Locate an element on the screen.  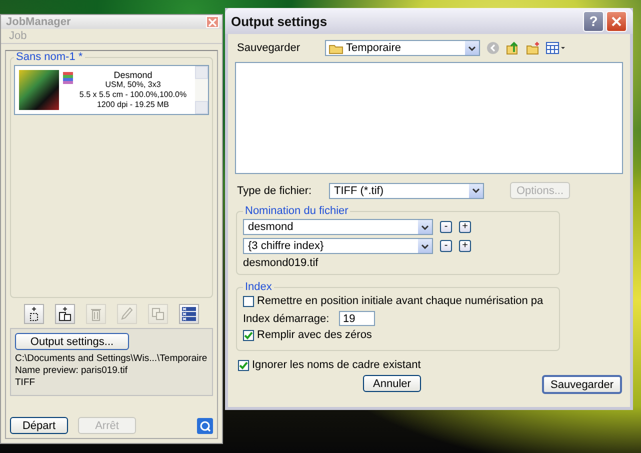
scroll-bar is located at coordinates (201, 90).